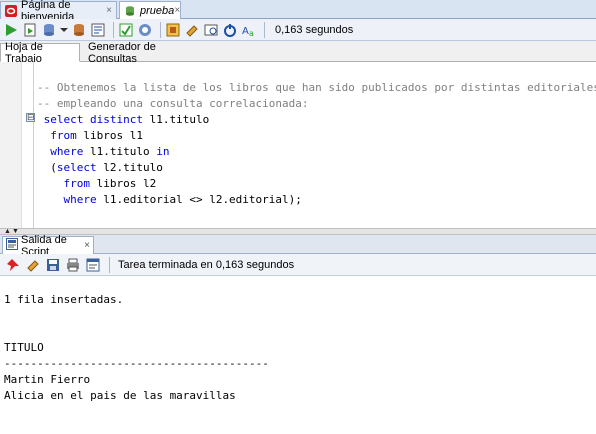 The image size is (596, 434). Describe the element at coordinates (11, 145) in the screenshot. I see `editor-gutter` at that location.